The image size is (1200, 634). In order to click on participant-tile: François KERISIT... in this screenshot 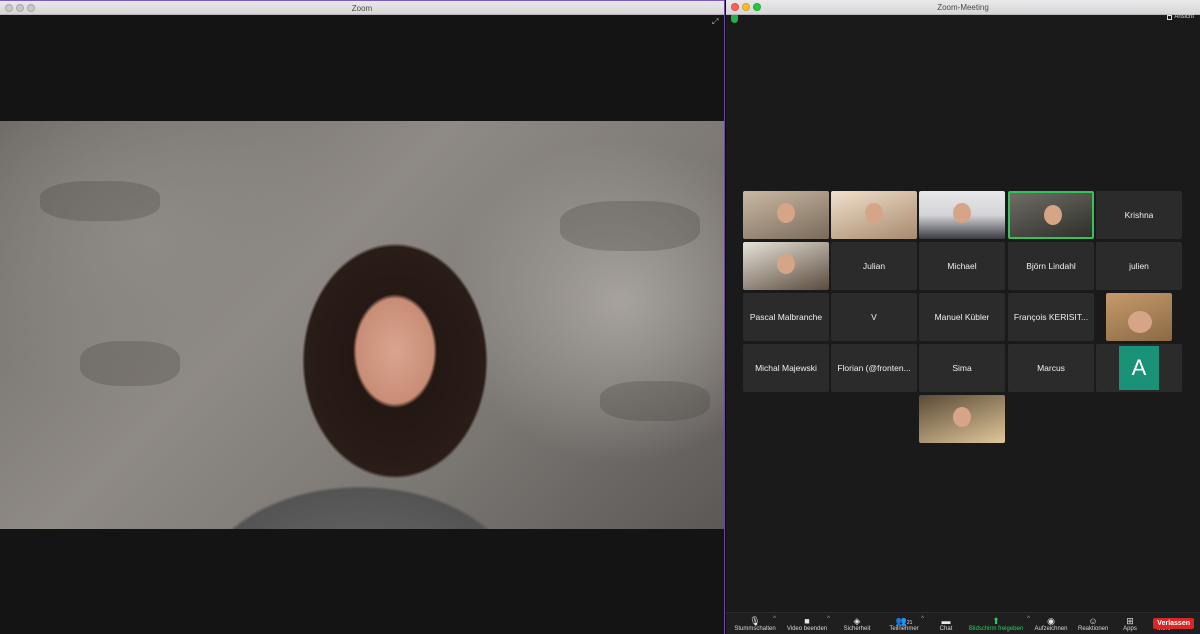, I will do `click(1051, 317)`.